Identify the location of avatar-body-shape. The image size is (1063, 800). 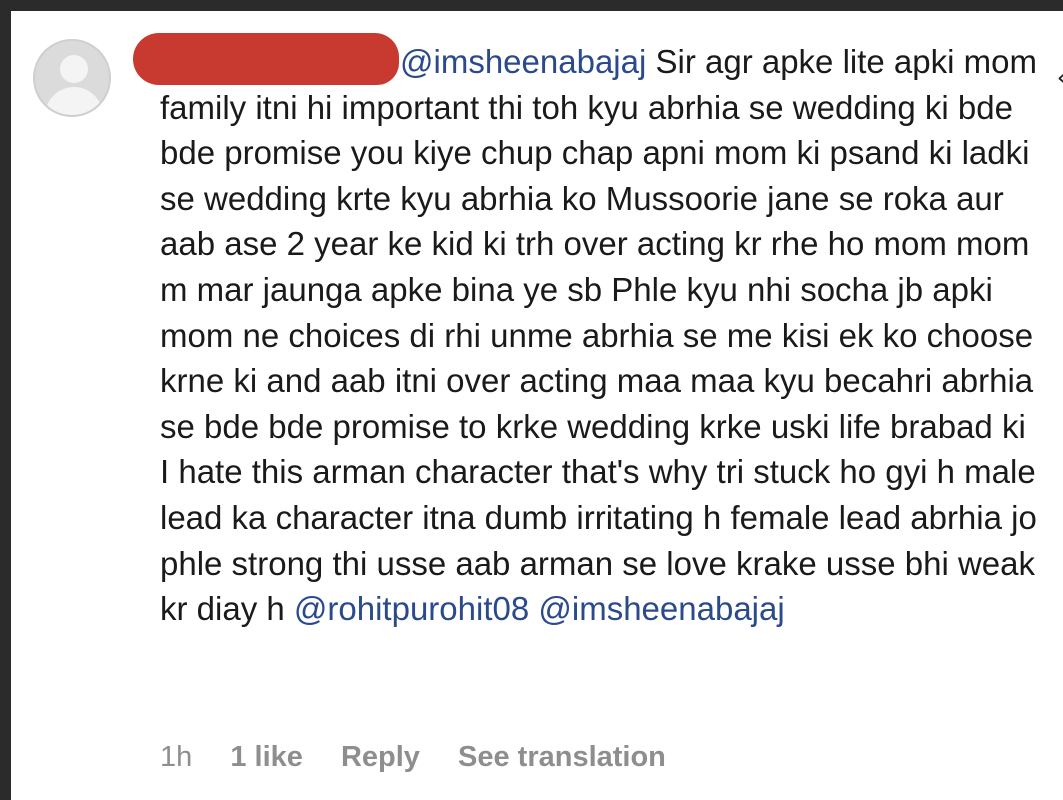
(74, 101).